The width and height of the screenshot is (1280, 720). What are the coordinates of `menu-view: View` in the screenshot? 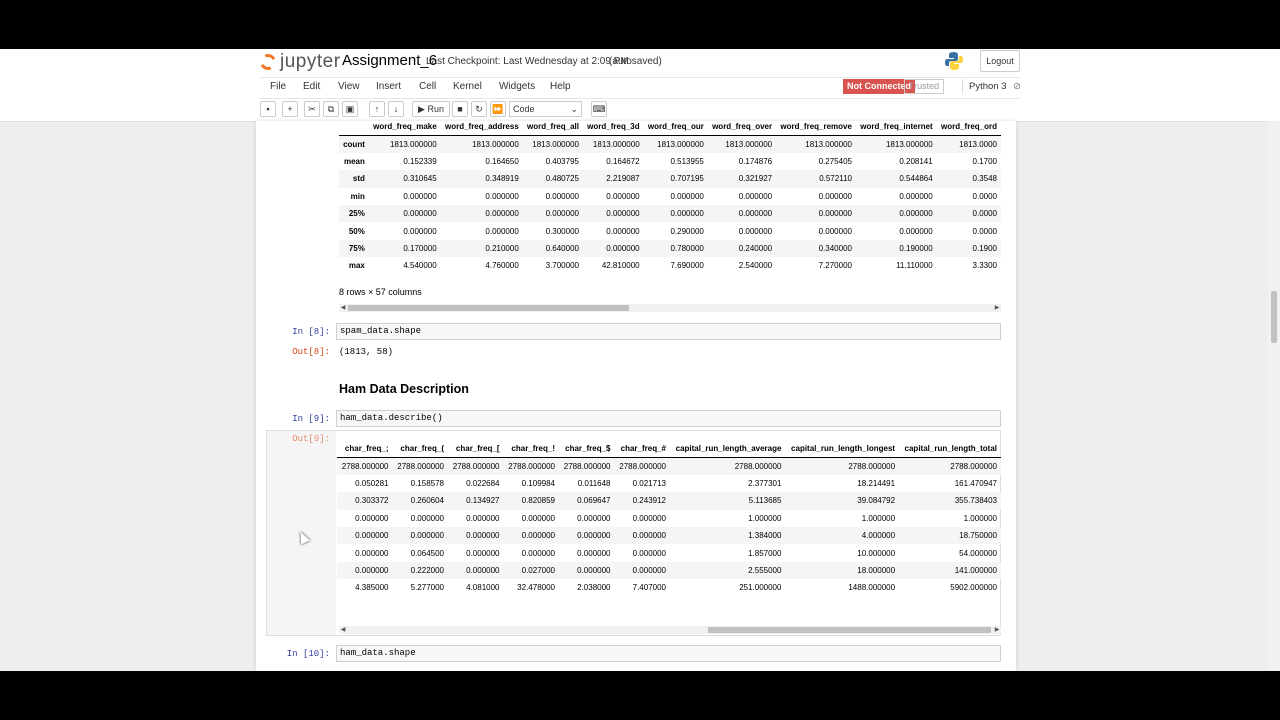 It's located at (349, 86).